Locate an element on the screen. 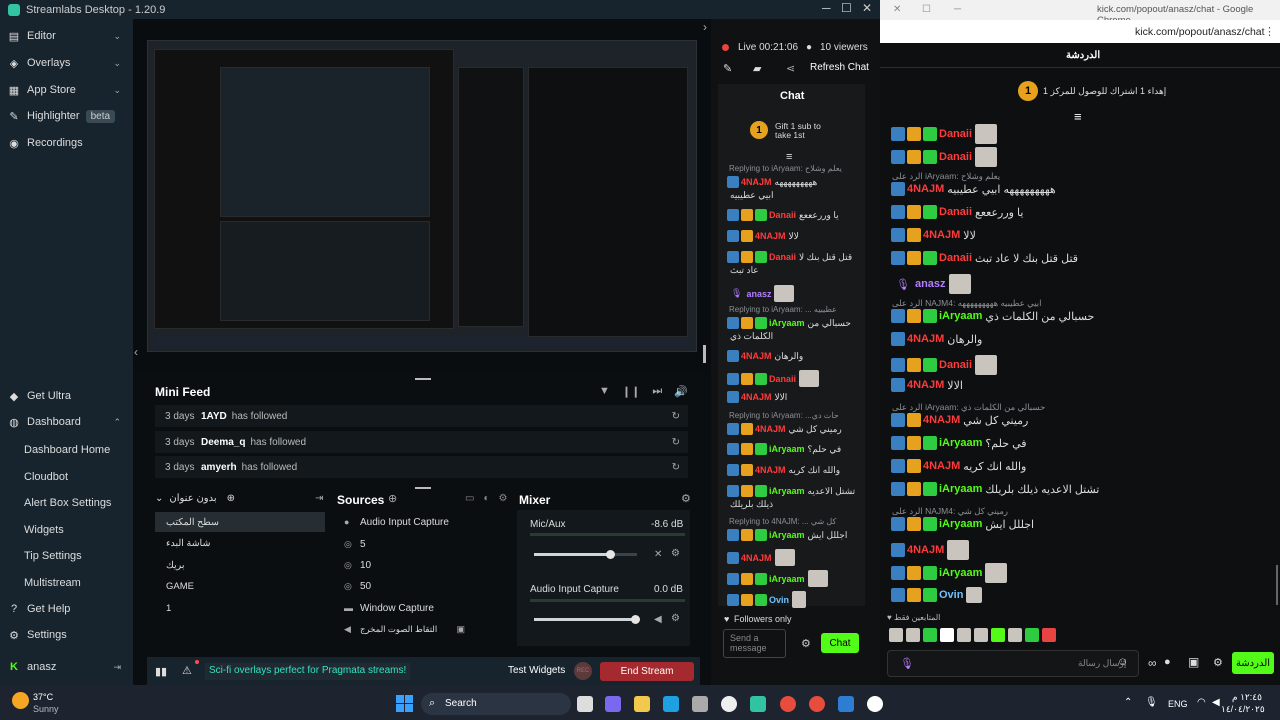 This screenshot has height=720, width=1280. windows-start-icon is located at coordinates (404, 703).